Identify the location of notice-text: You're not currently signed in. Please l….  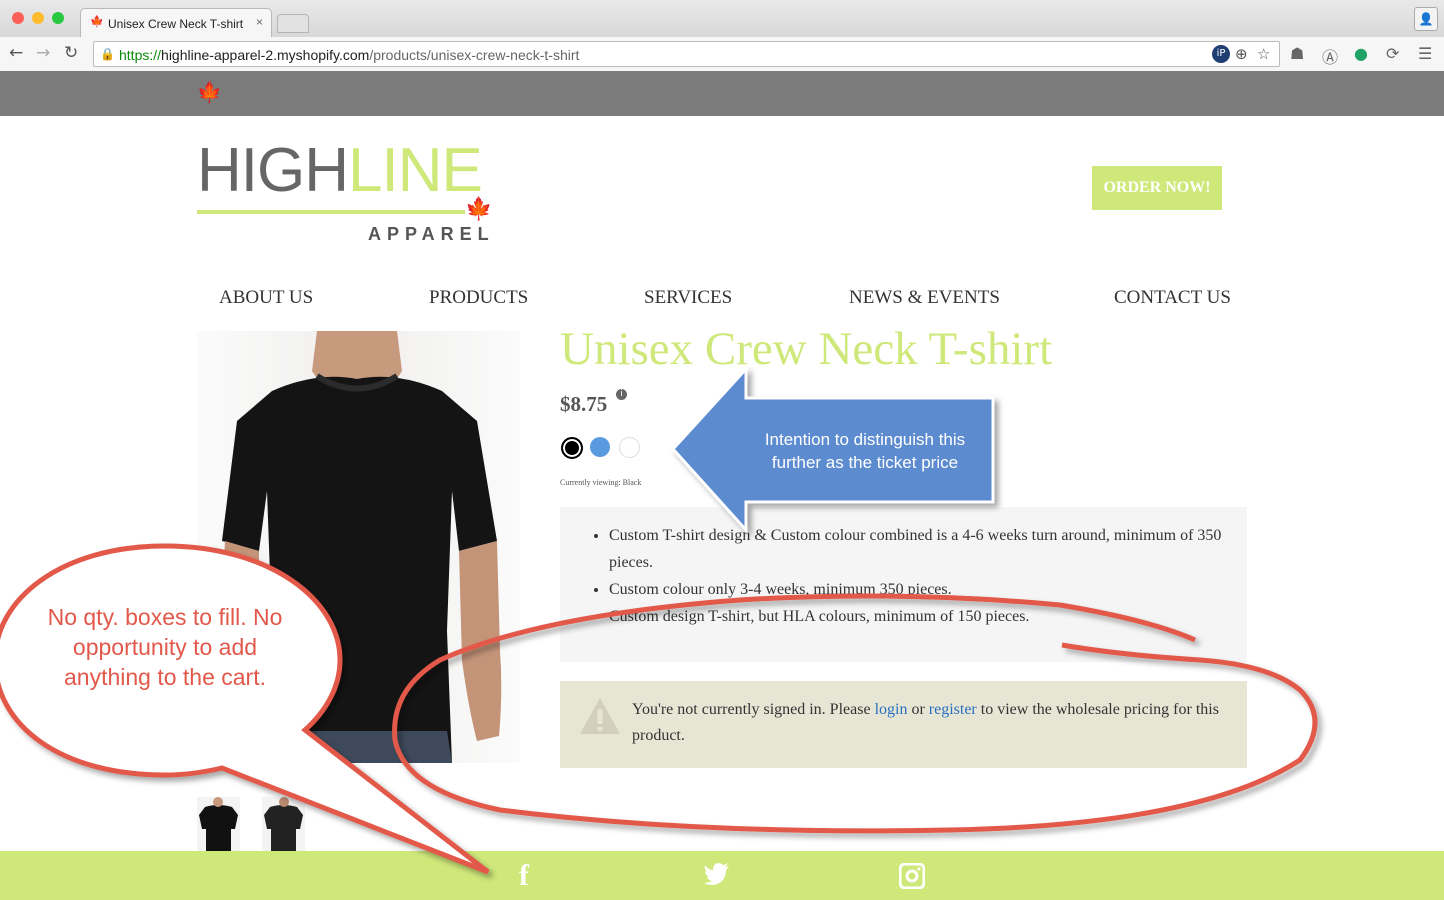
(932, 723).